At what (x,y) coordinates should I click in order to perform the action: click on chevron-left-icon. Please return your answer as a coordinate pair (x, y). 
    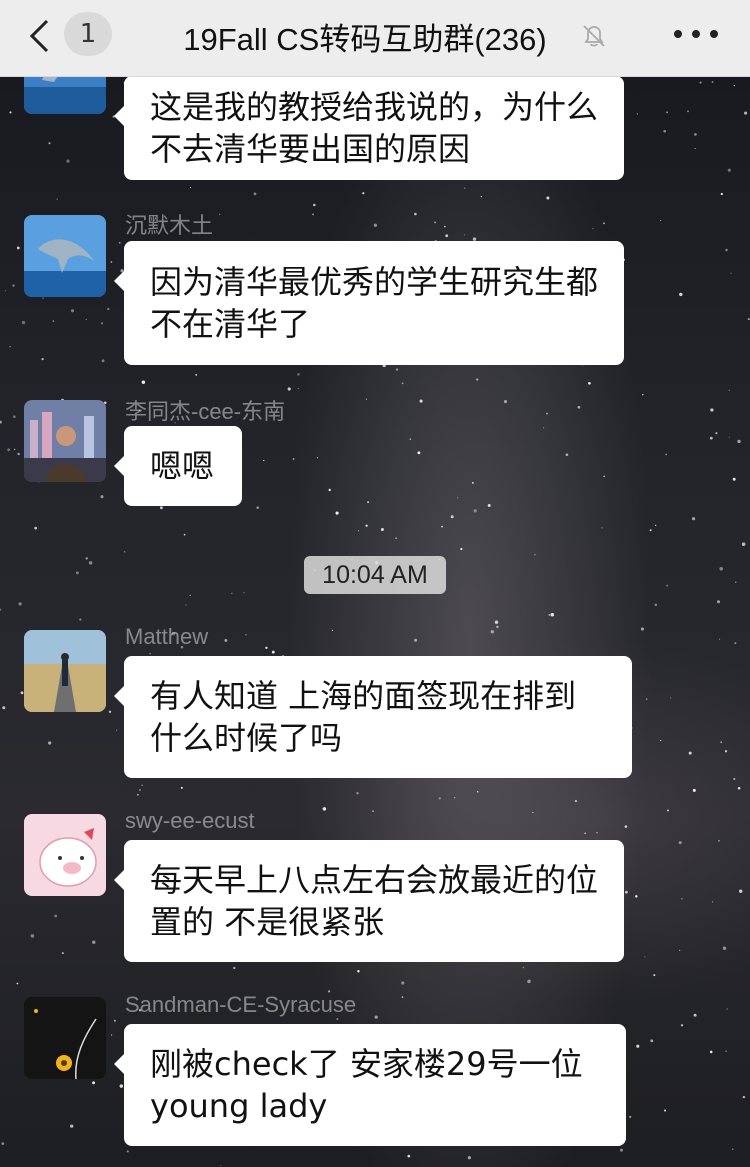
    Looking at the image, I should click on (39, 36).